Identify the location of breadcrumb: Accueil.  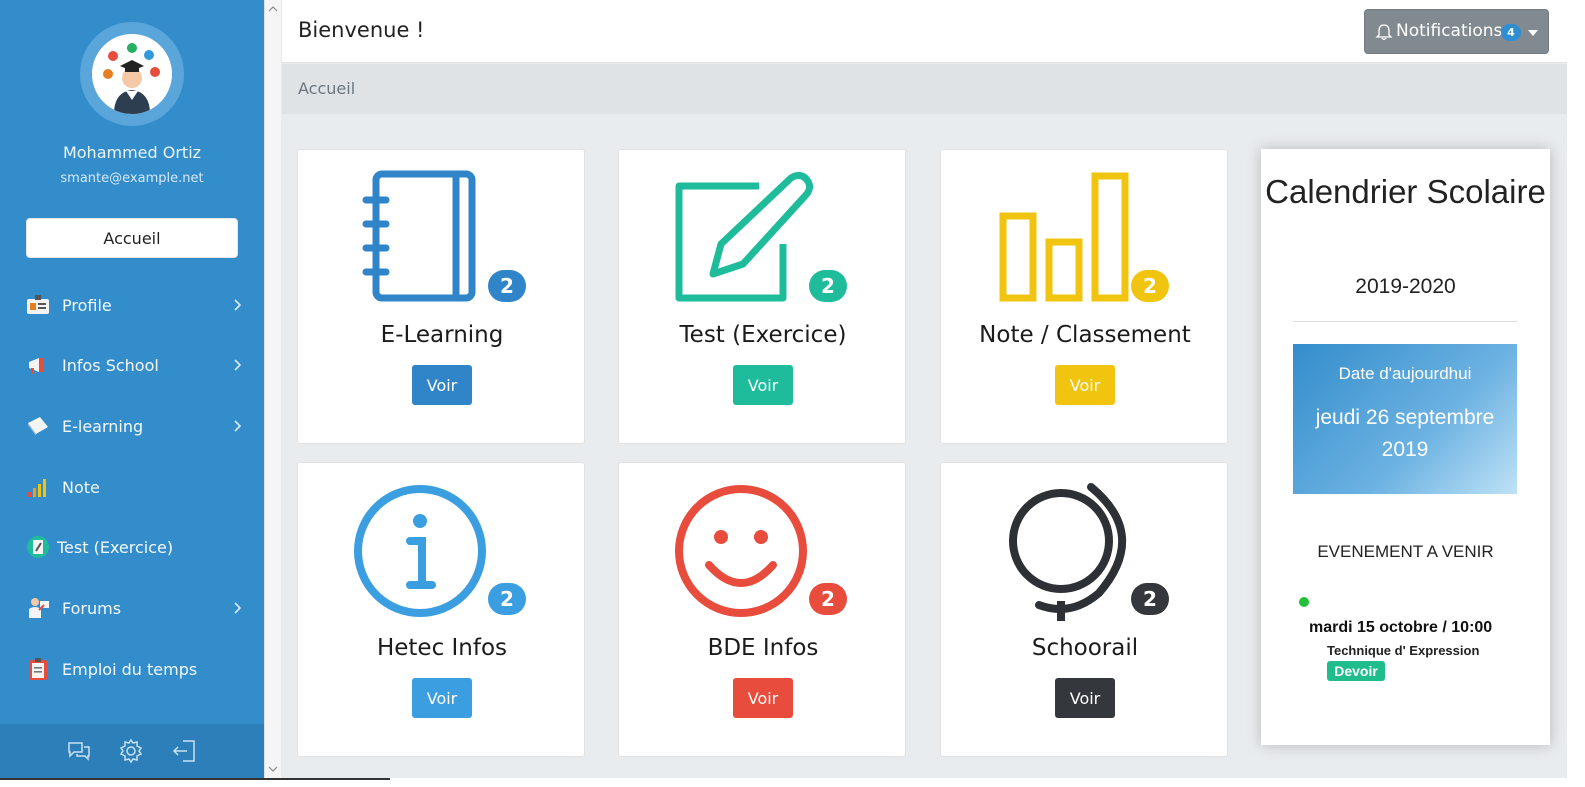
(326, 88).